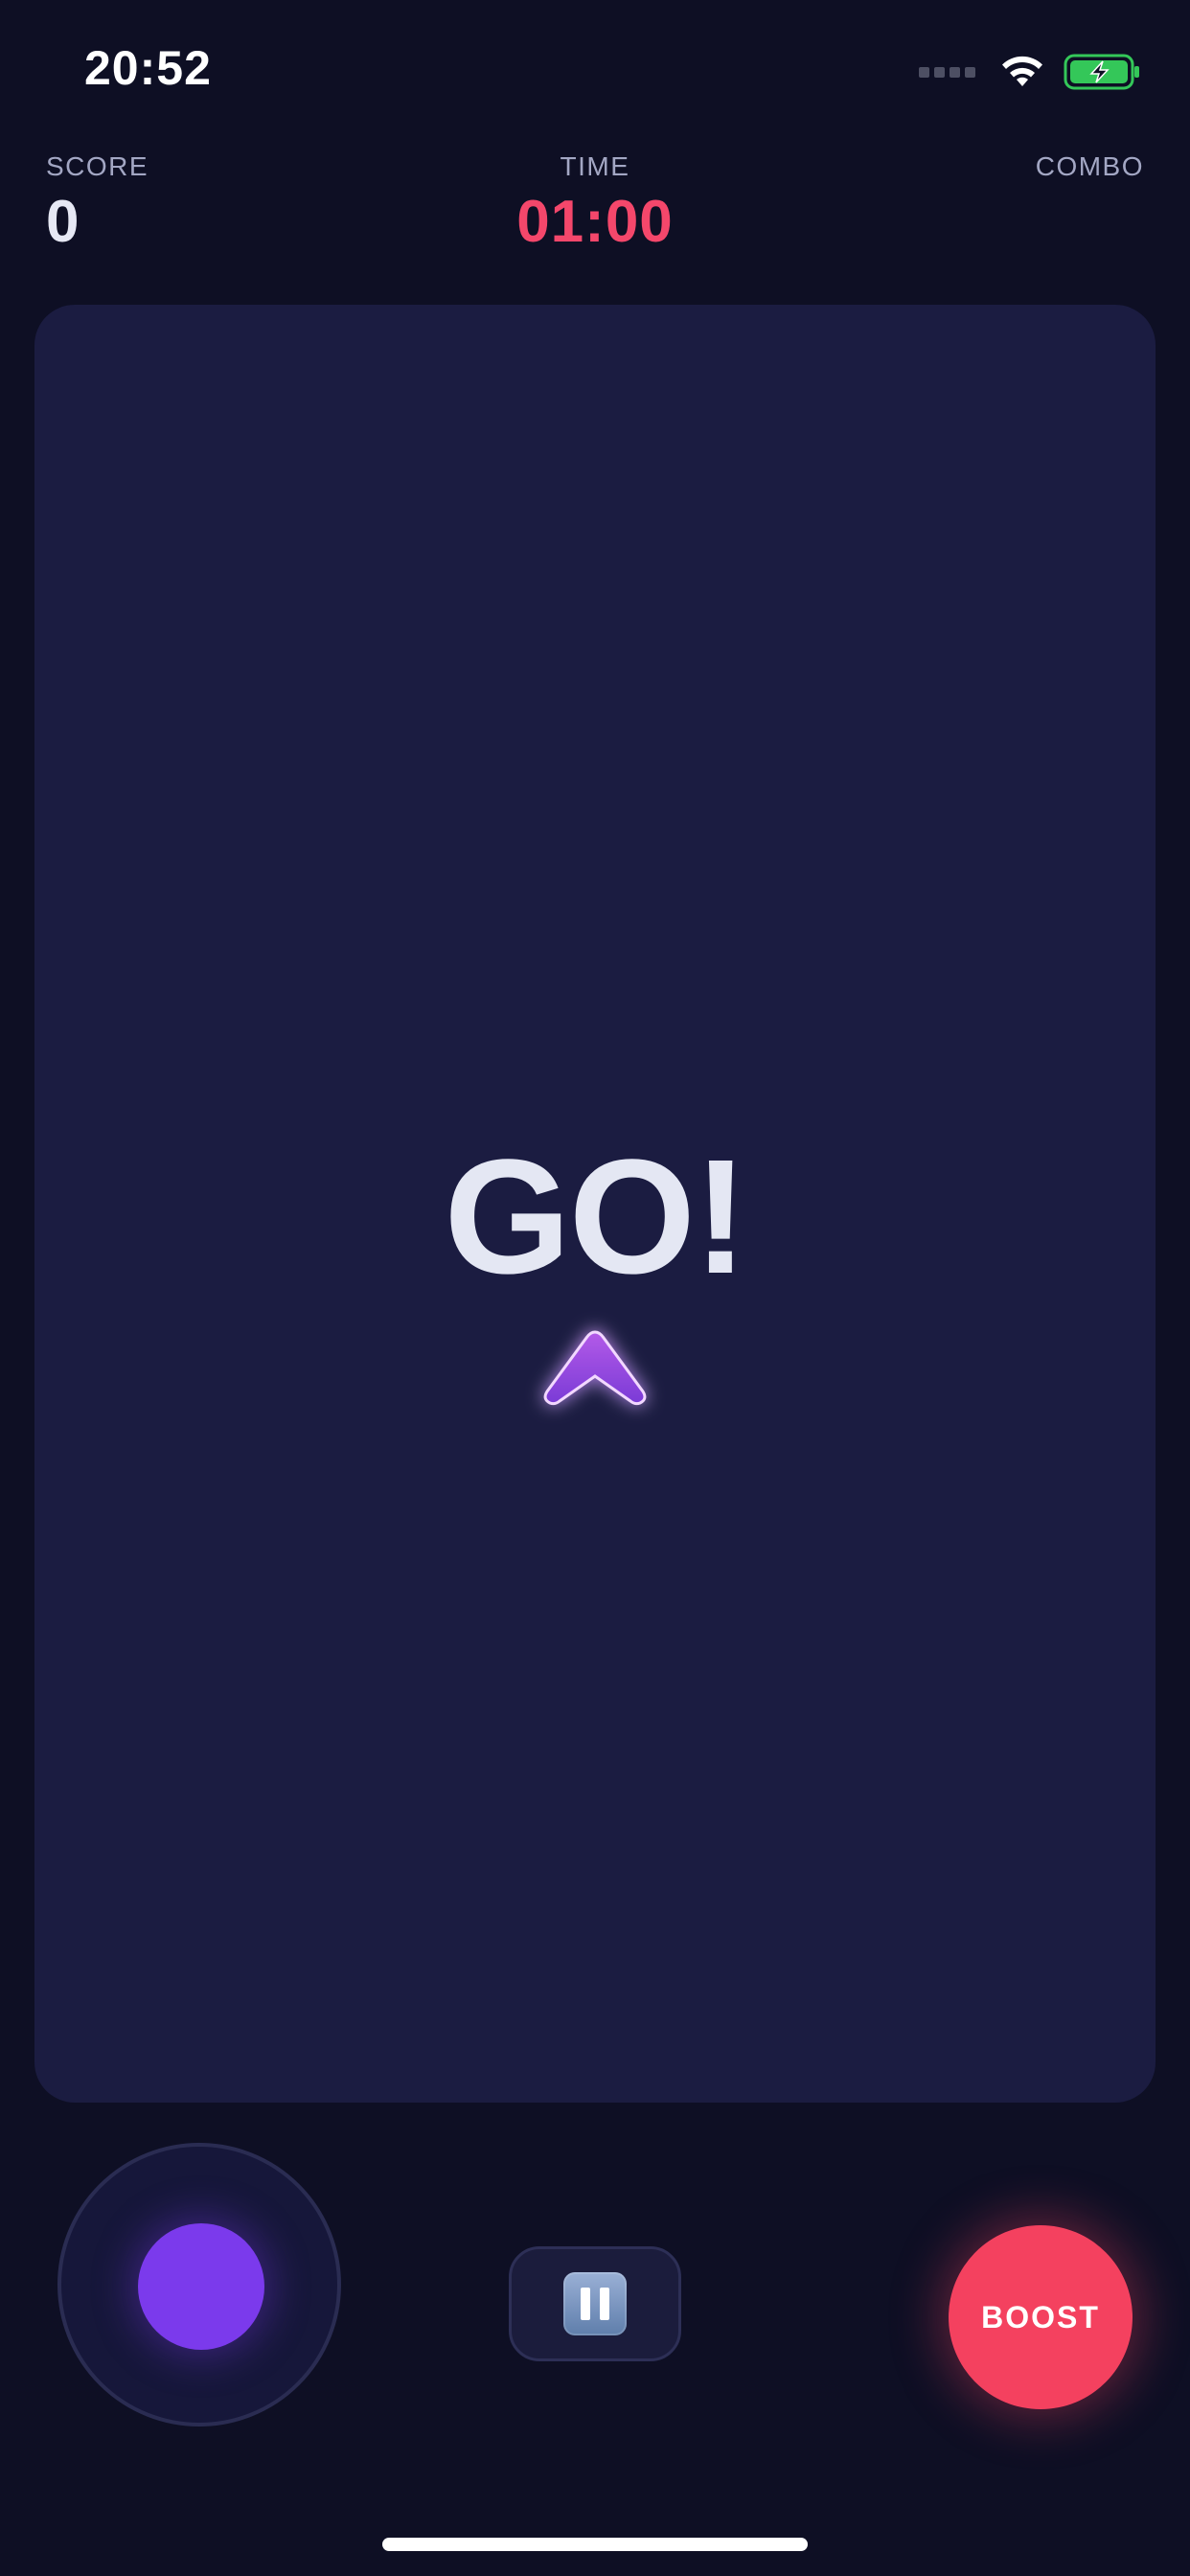 Image resolution: width=1190 pixels, height=2576 pixels. I want to click on home-indicator, so click(595, 2544).